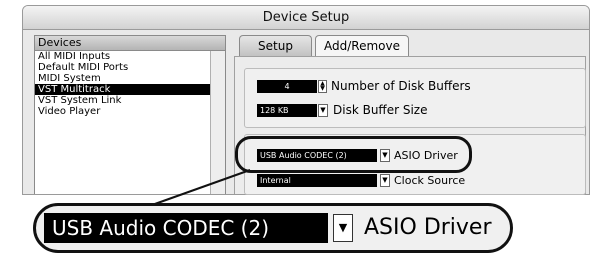  Describe the element at coordinates (428, 227) in the screenshot. I see `zoom-asio-driver-label: ASIO Driver` at that location.